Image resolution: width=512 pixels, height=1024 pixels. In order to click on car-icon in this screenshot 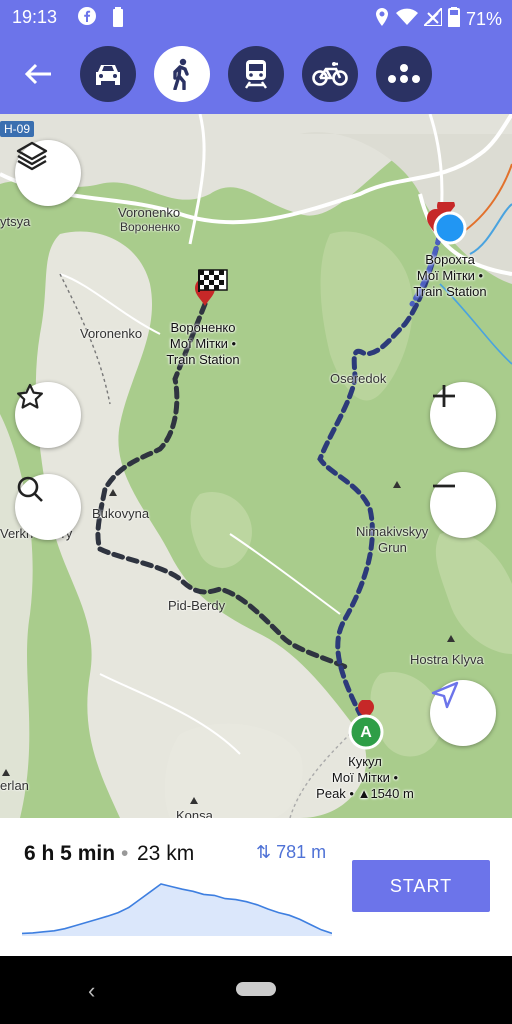, I will do `click(108, 75)`.